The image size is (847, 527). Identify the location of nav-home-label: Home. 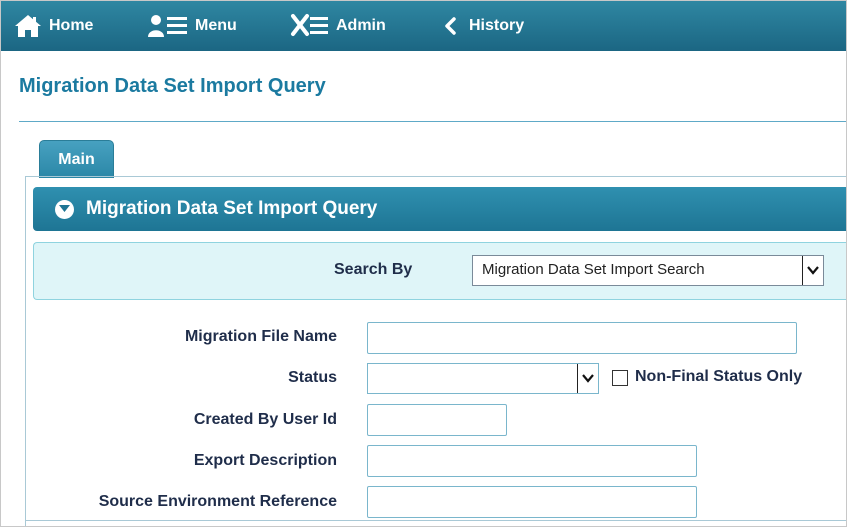
(71, 25).